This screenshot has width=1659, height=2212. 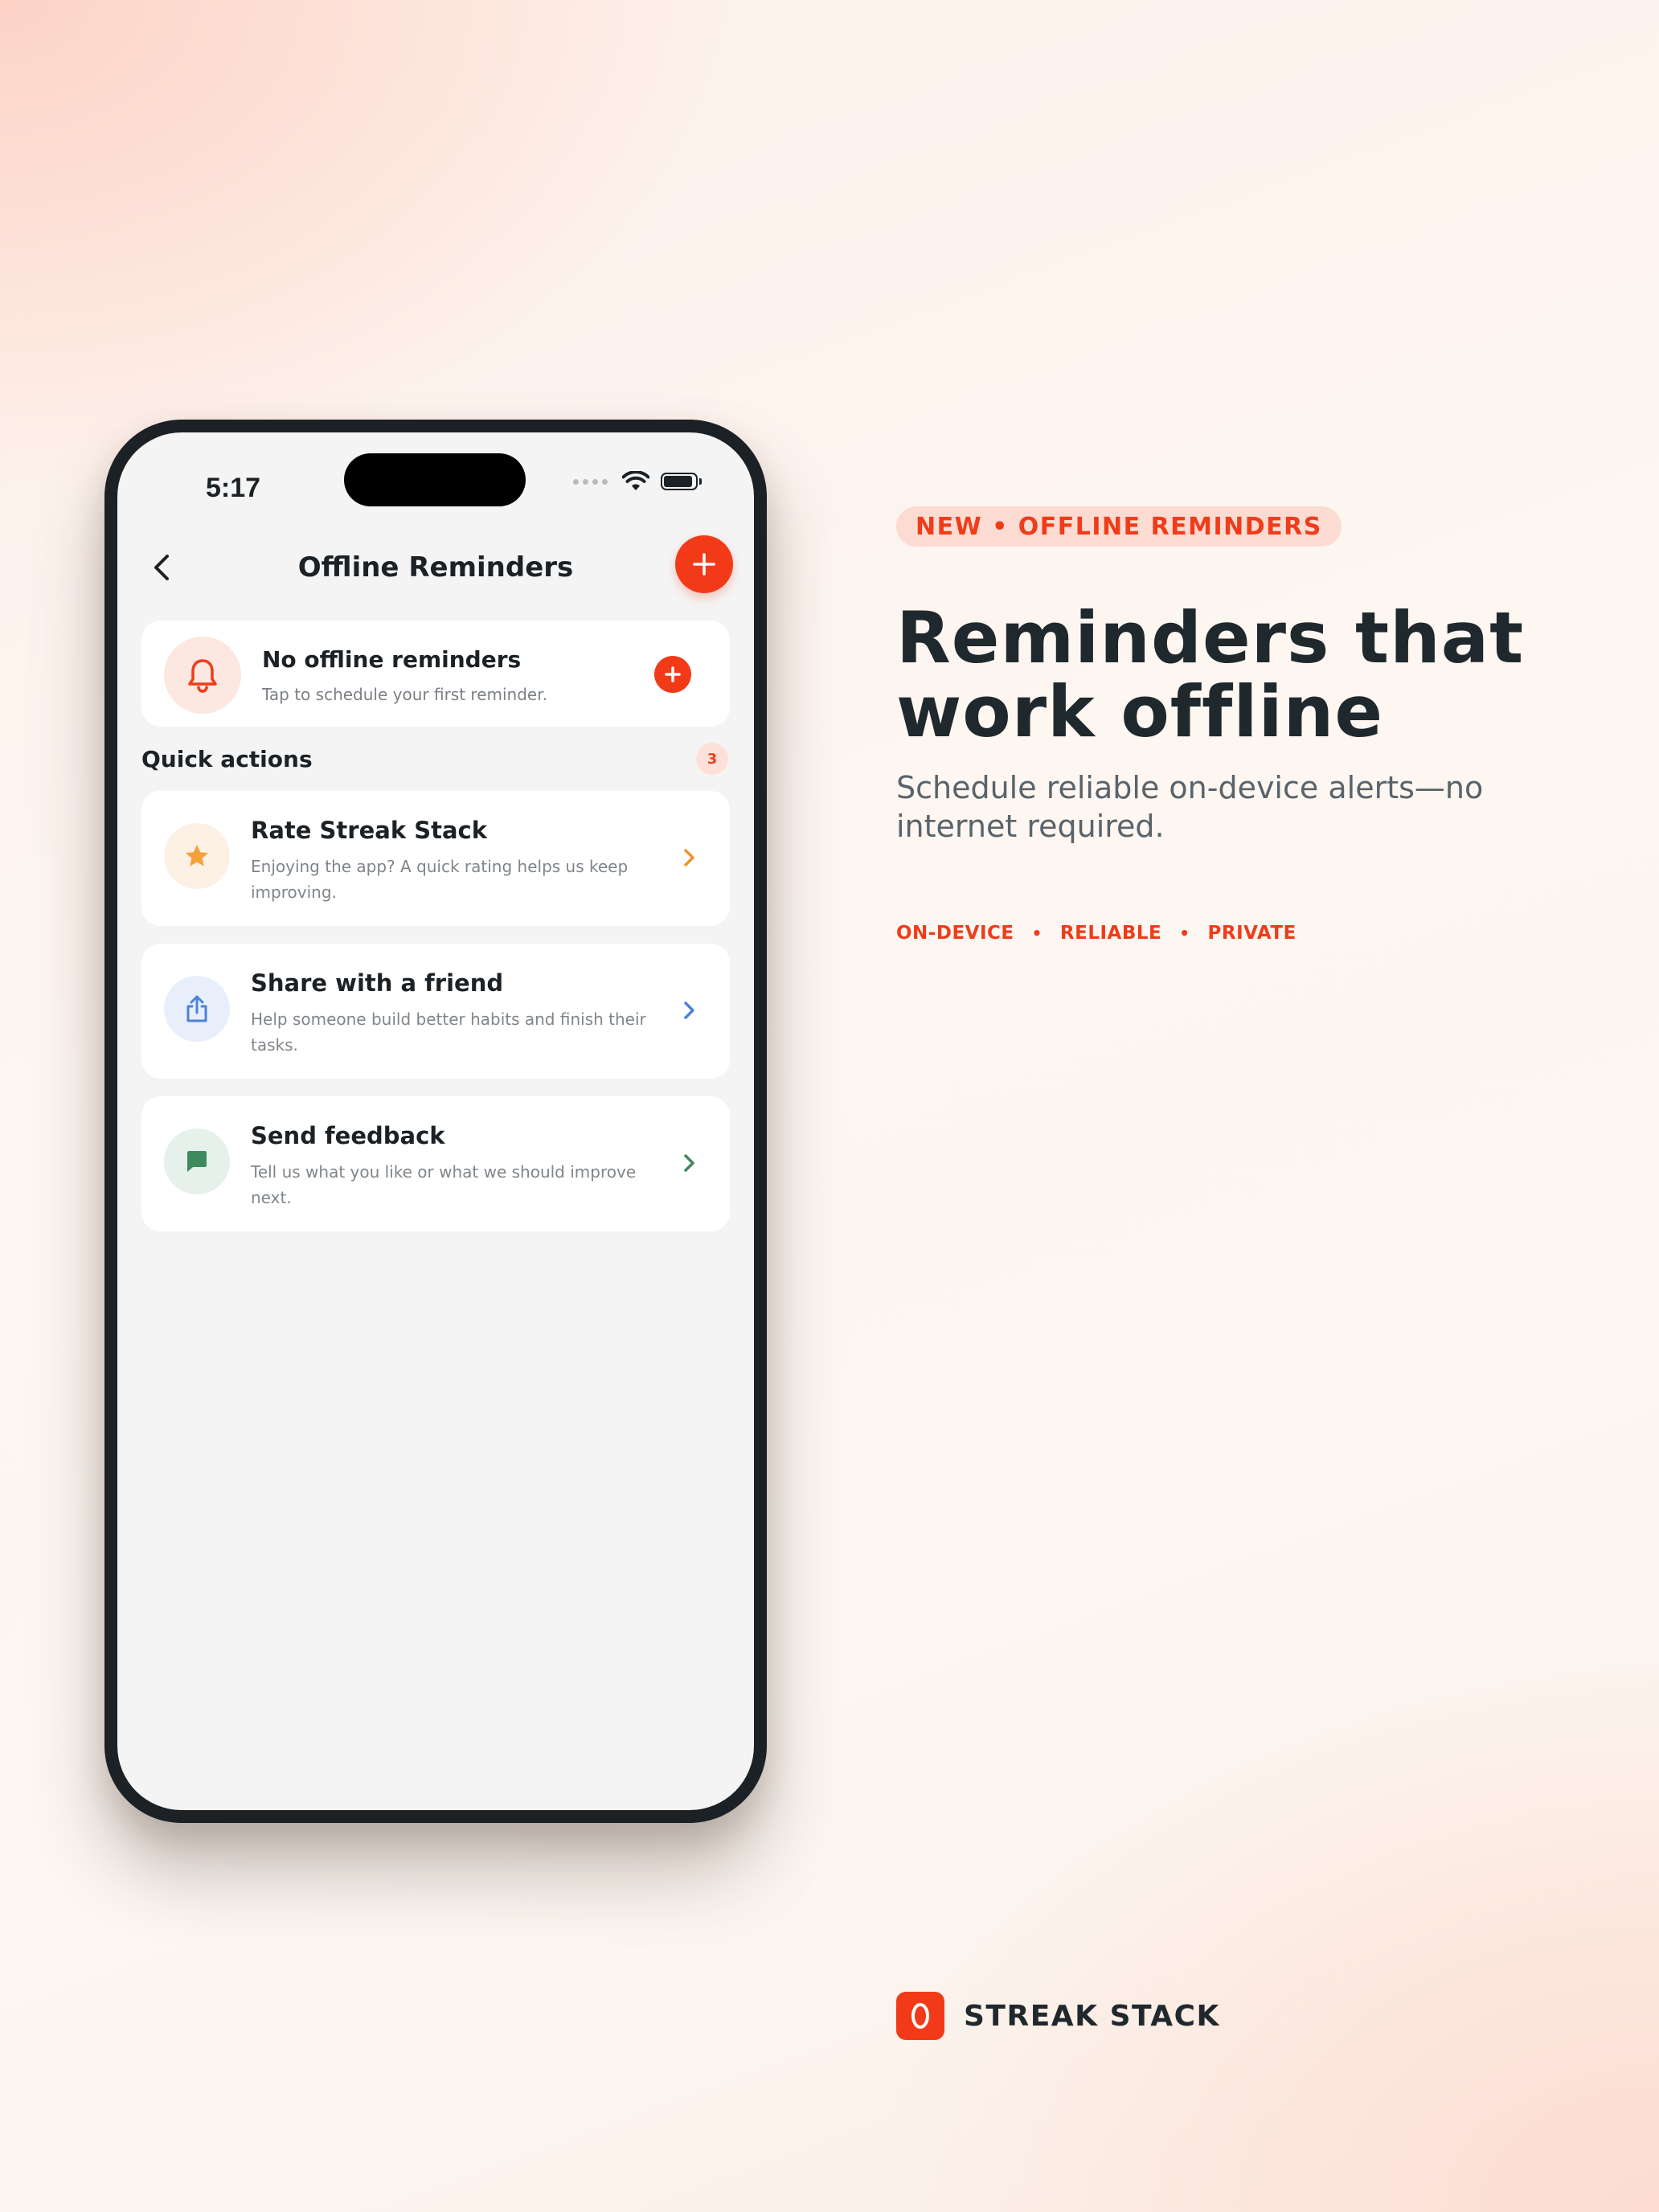 I want to click on share-icon, so click(x=196, y=1008).